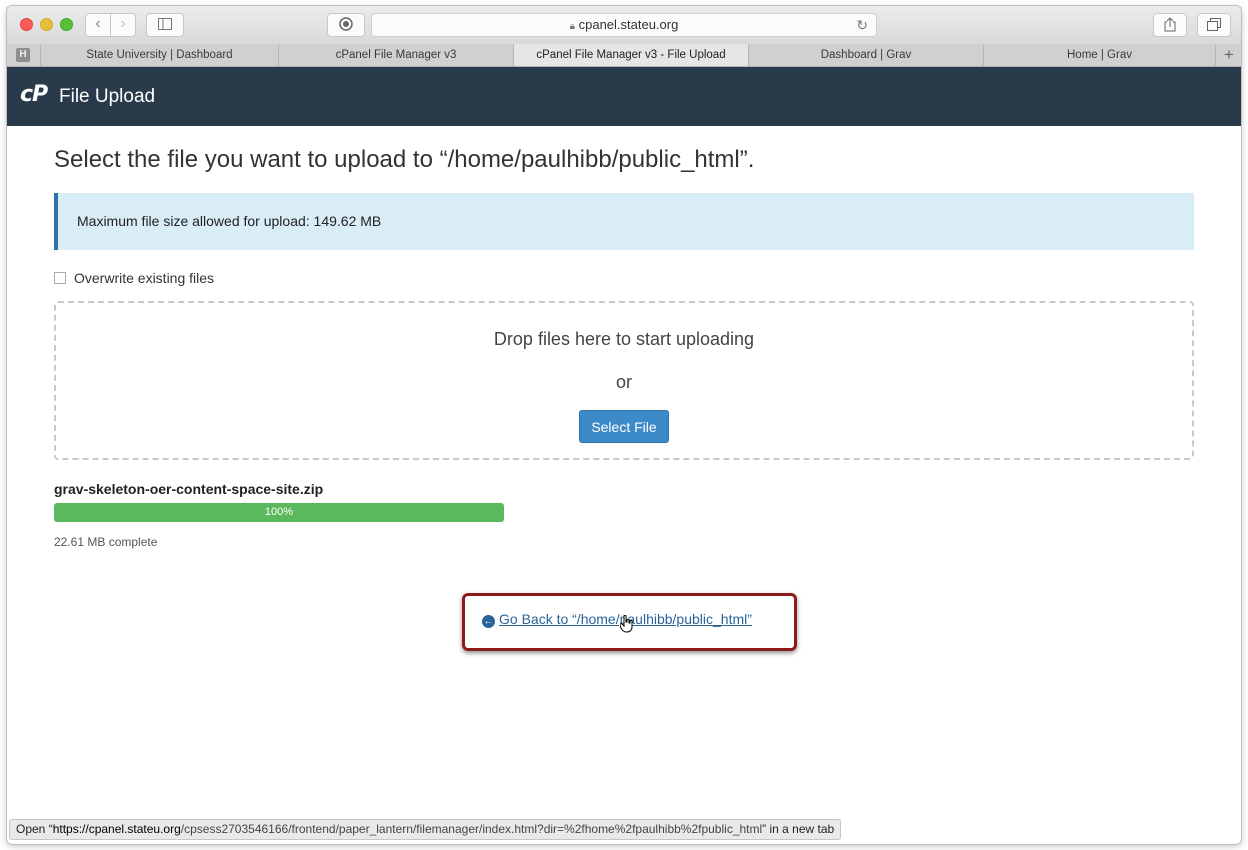 The image size is (1248, 850). Describe the element at coordinates (60, 278) in the screenshot. I see `overwrite-checkbox` at that location.